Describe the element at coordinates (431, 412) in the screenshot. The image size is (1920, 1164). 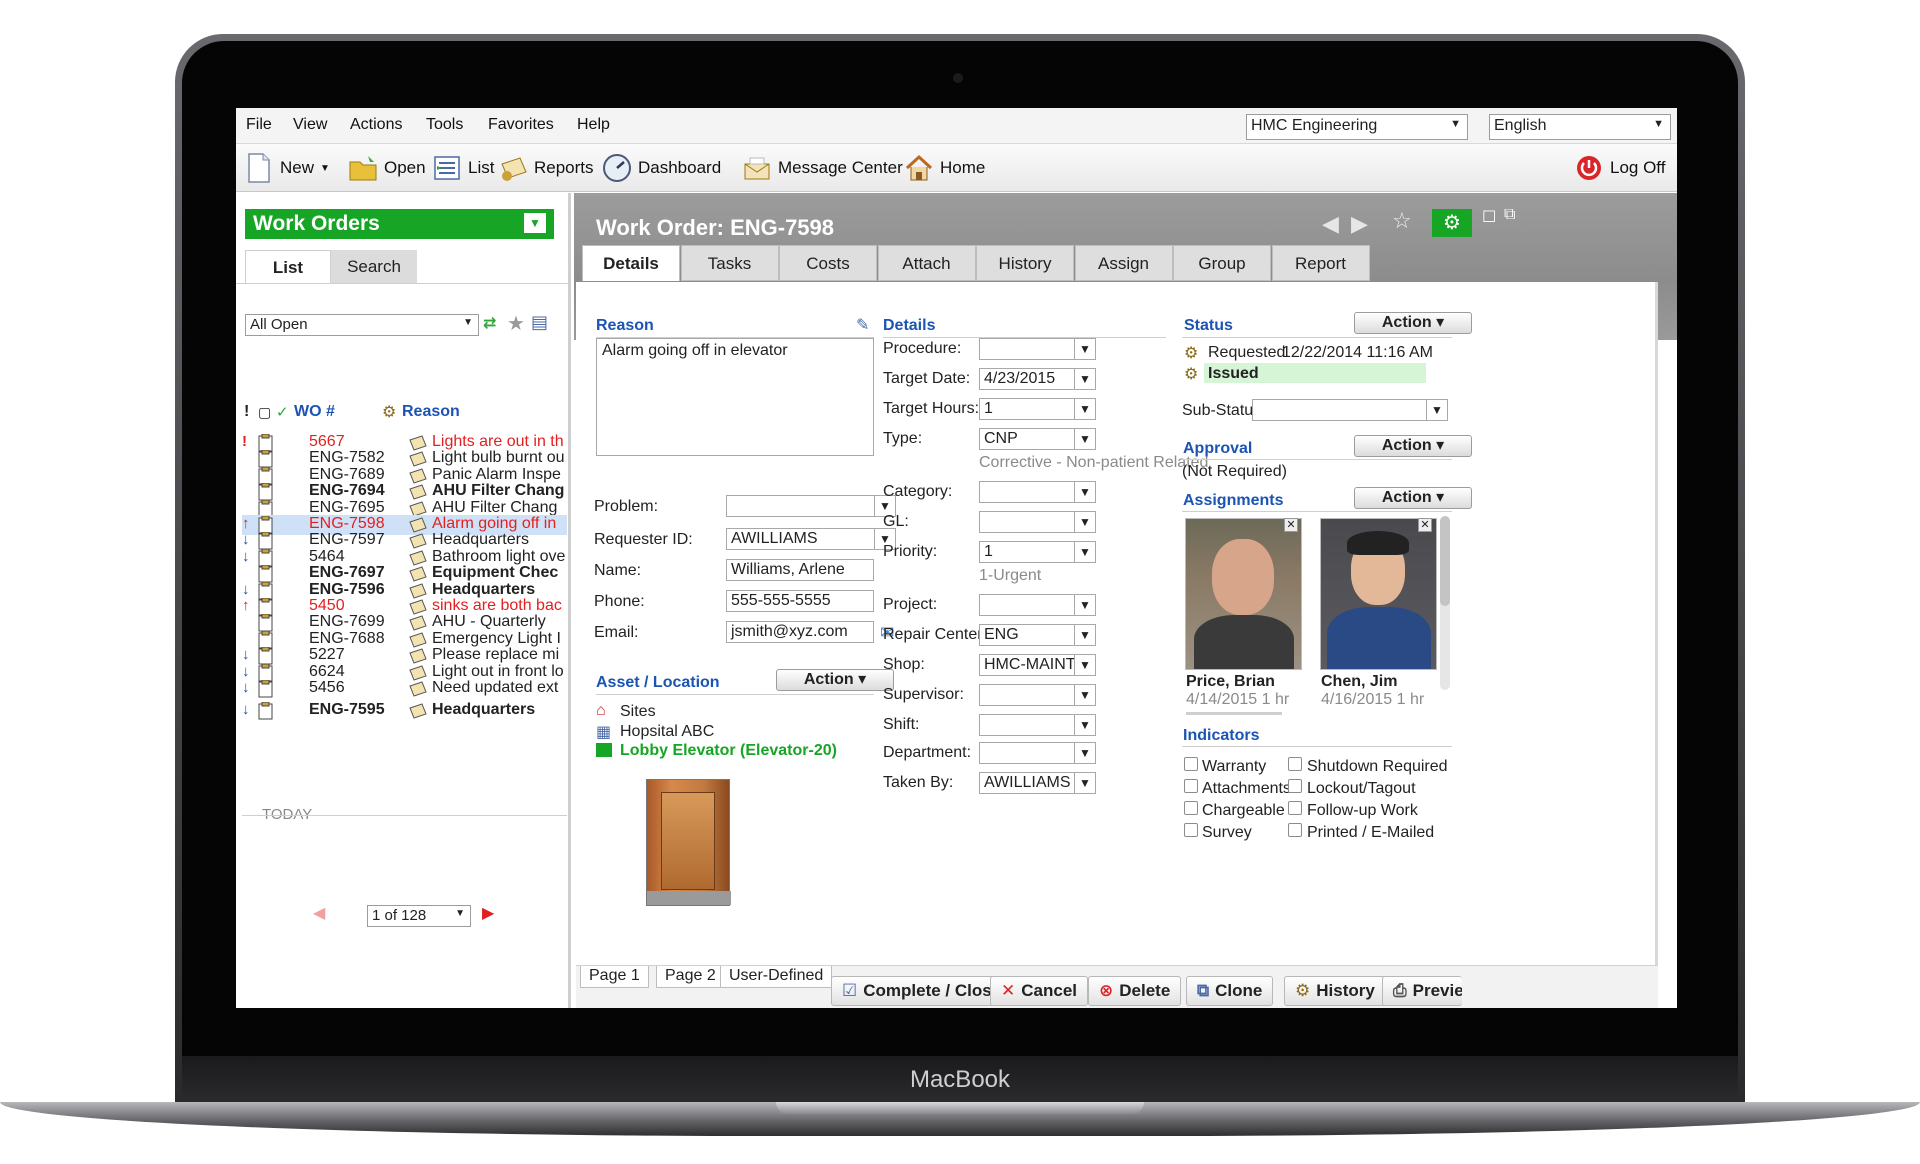
I see `column-reason: Reason` at that location.